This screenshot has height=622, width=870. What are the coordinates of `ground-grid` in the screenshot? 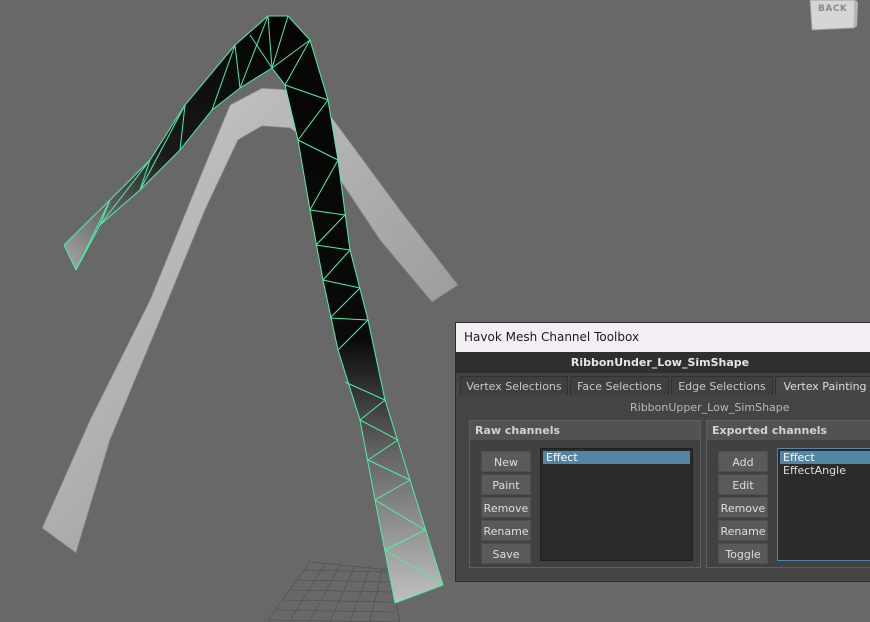 It's located at (334, 591).